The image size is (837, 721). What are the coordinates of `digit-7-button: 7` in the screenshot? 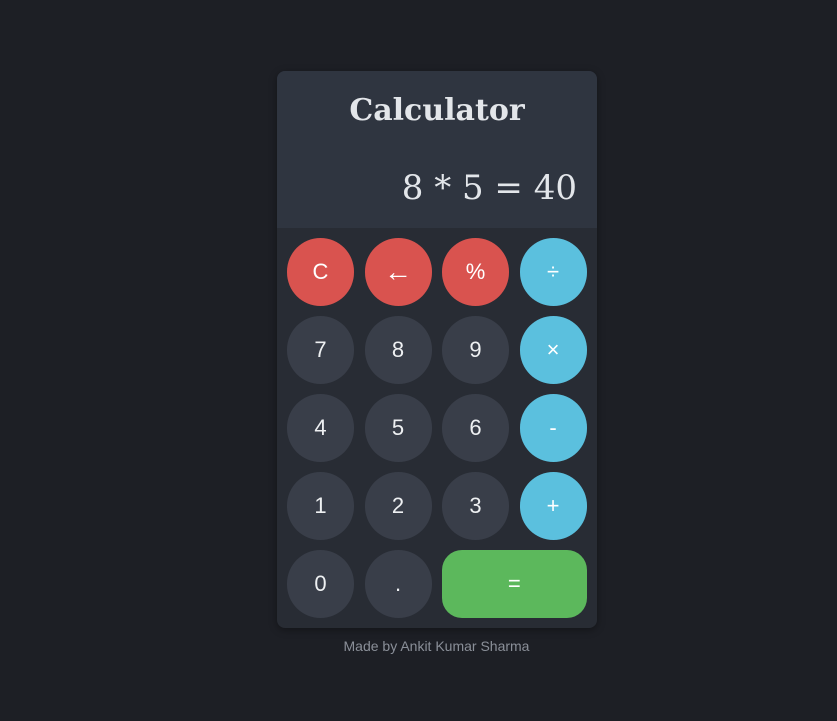 It's located at (320, 350).